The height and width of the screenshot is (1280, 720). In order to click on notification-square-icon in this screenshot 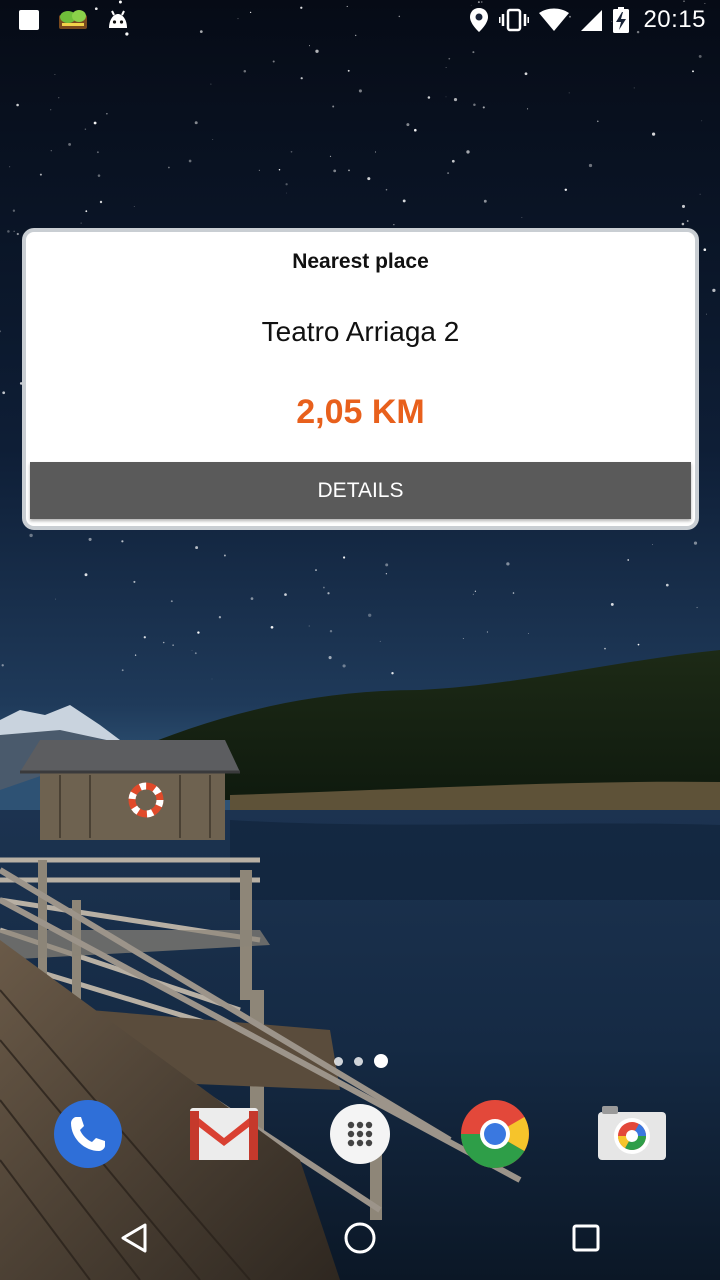, I will do `click(29, 20)`.